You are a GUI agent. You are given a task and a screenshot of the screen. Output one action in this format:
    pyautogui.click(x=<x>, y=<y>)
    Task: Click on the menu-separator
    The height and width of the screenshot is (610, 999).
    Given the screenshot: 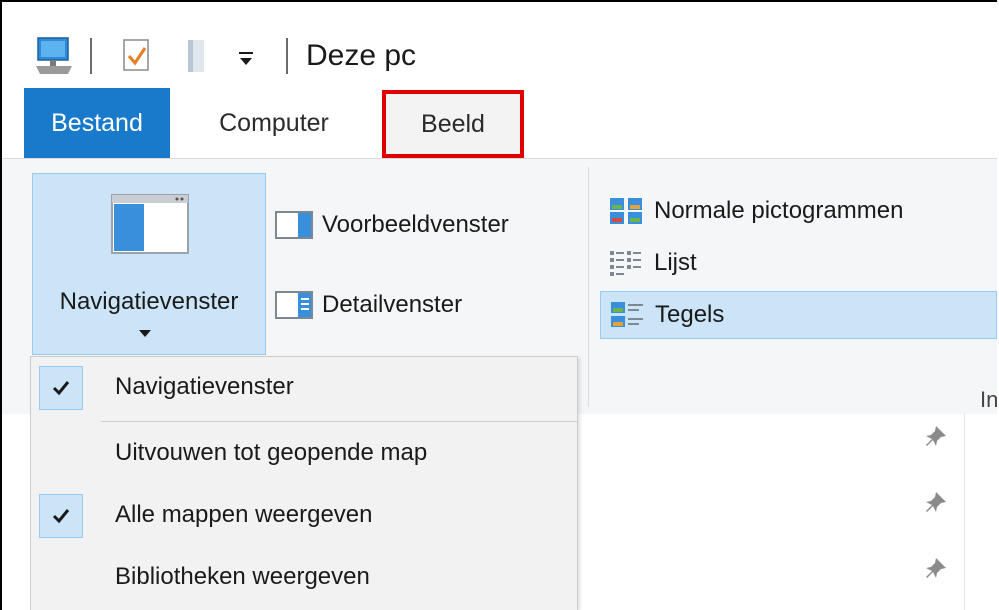 What is the action you would take?
    pyautogui.click(x=339, y=421)
    